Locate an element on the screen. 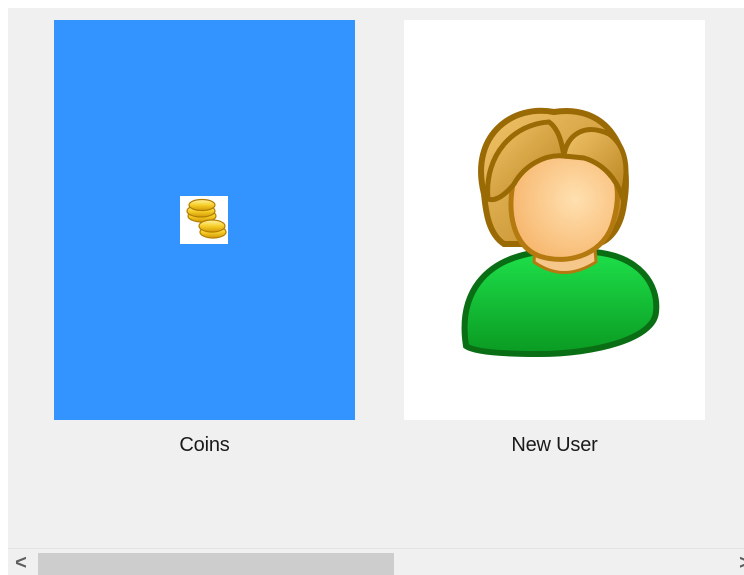 The height and width of the screenshot is (575, 744). coins-icon is located at coordinates (204, 220).